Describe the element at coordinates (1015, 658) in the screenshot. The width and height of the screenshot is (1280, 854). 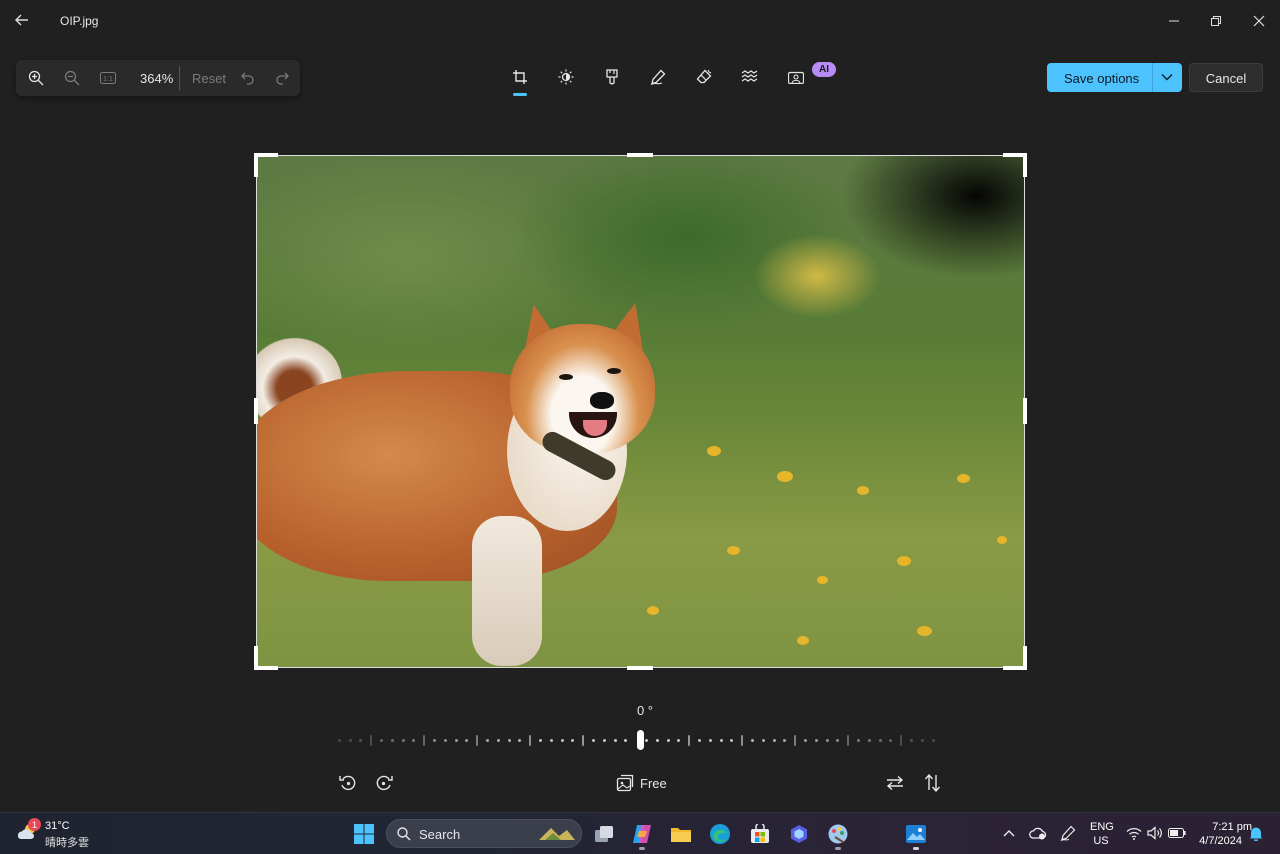
I see `crop-handle-bottom-right` at that location.